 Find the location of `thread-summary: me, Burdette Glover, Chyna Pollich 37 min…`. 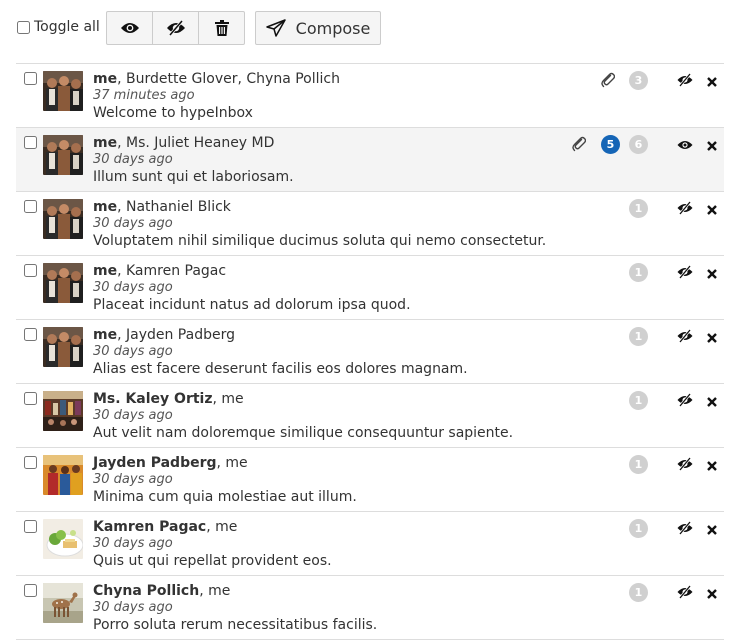

thread-summary: me, Burdette Glover, Chyna Pollich 37 min… is located at coordinates (328, 96).